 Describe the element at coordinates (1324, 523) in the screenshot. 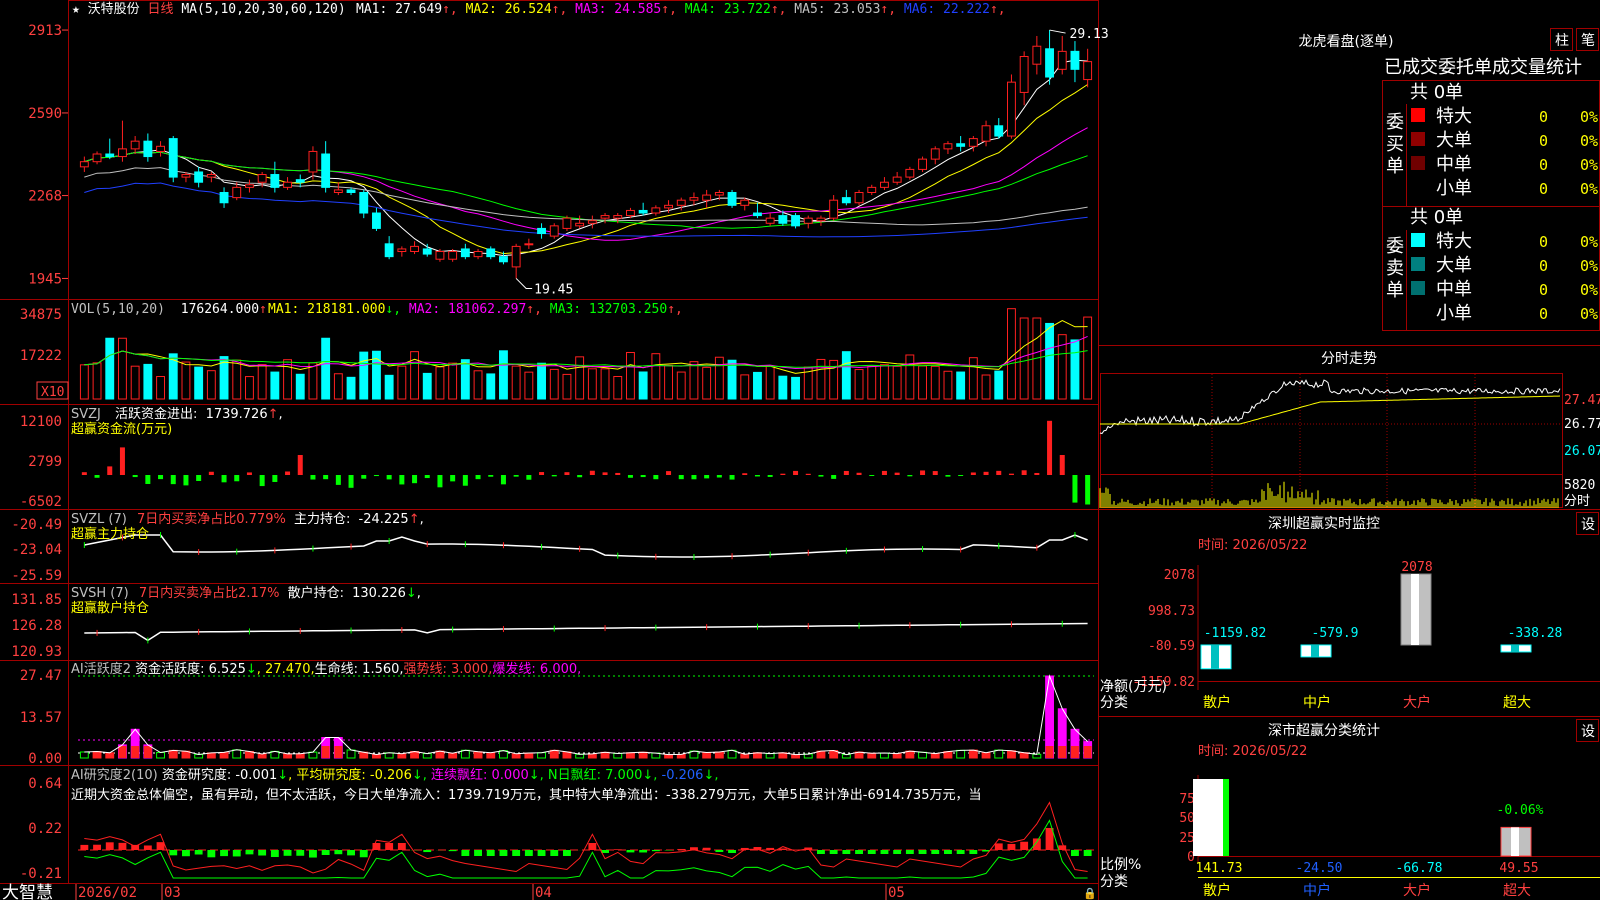

I see `monitor-title: 深圳超赢实时监控` at that location.